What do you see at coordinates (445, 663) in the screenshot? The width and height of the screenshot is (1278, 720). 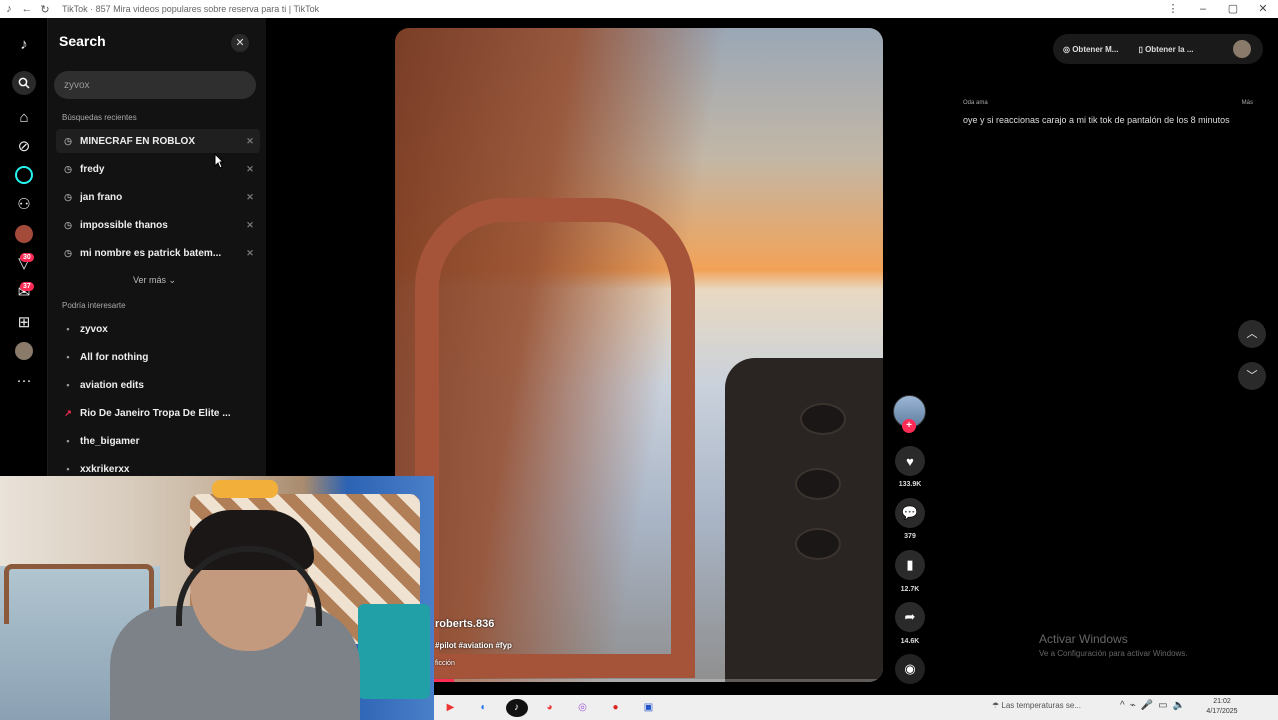 I see `video-sound: ficción` at bounding box center [445, 663].